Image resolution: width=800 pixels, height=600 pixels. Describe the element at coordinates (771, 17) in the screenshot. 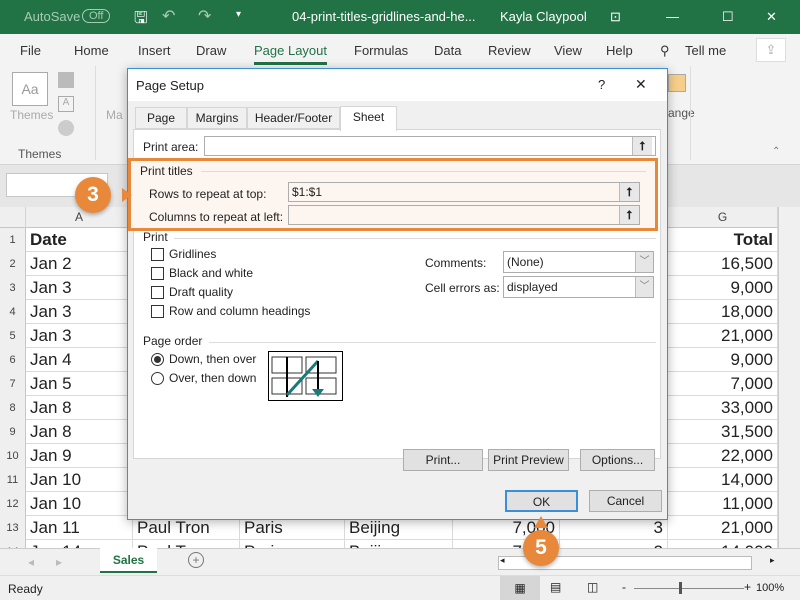

I see `close-window-icon: ✕` at that location.